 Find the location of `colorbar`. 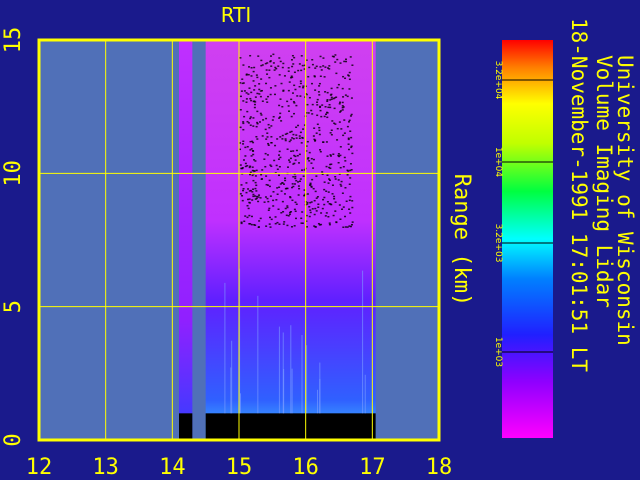

colorbar is located at coordinates (527, 239).